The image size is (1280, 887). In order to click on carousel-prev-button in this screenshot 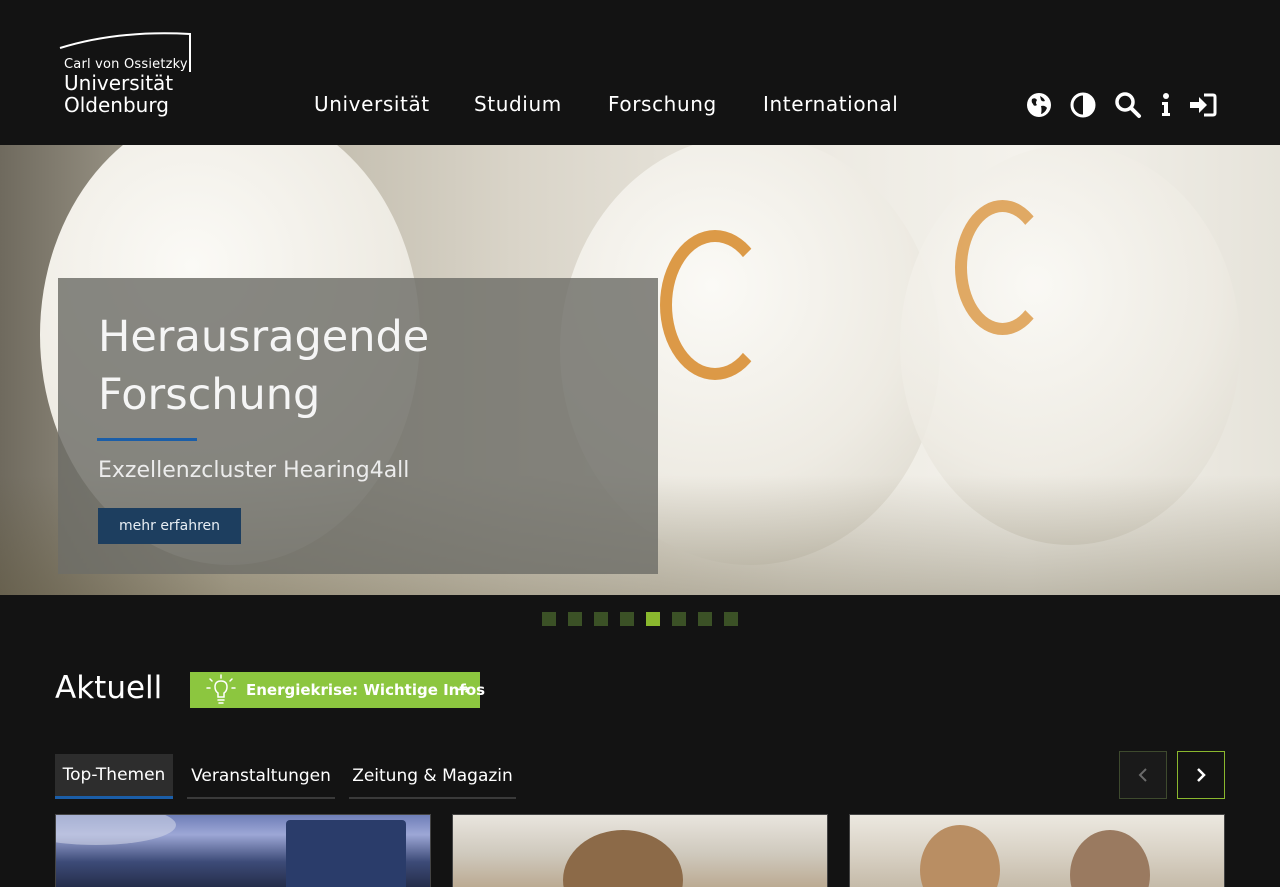, I will do `click(1143, 775)`.